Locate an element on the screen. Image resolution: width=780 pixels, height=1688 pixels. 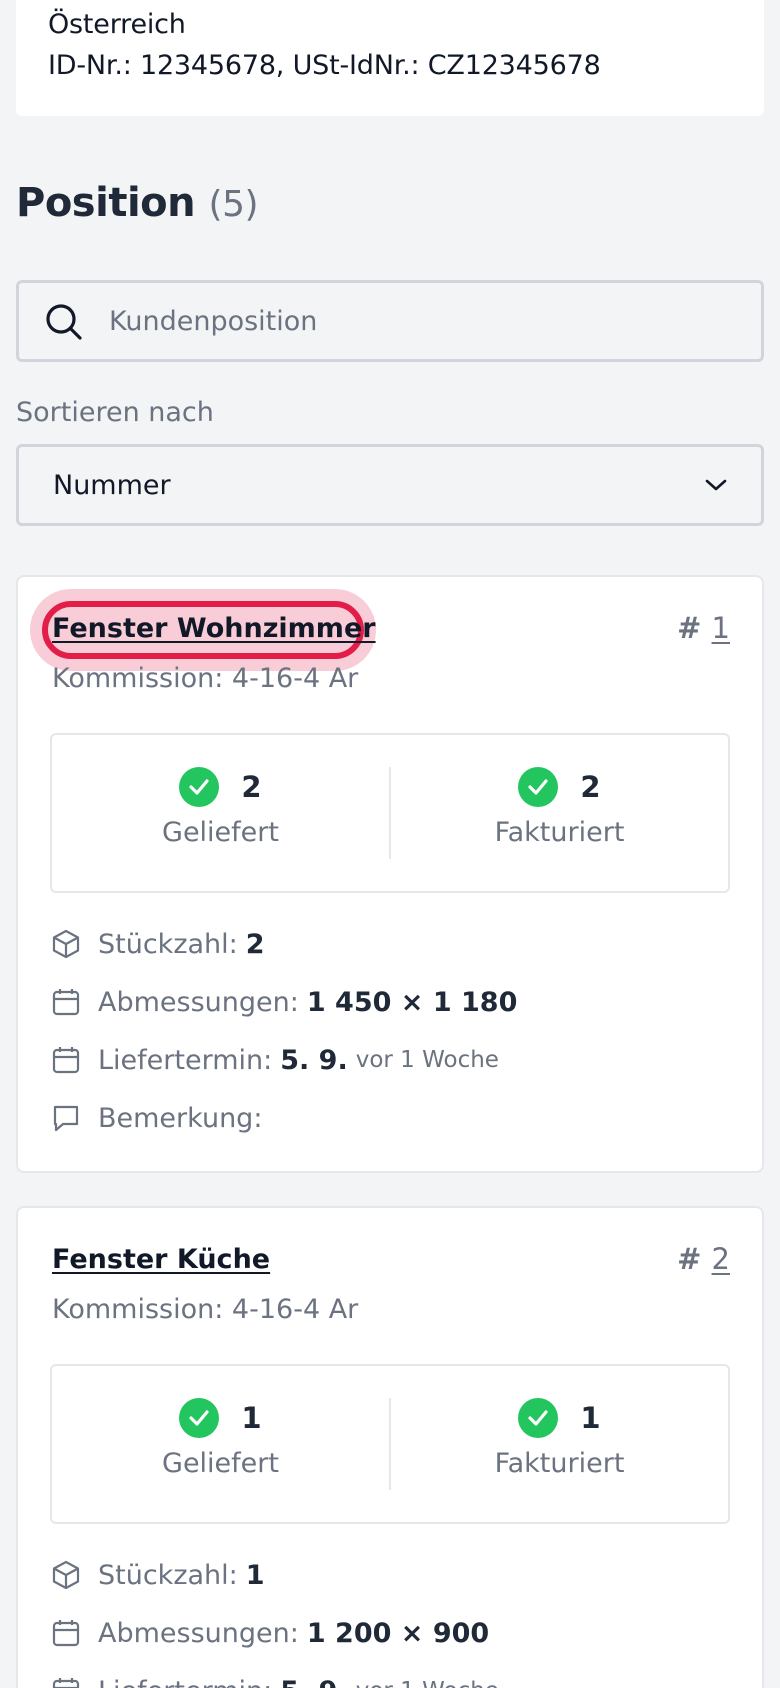
sort-label: Sortieren nach is located at coordinates (115, 412).